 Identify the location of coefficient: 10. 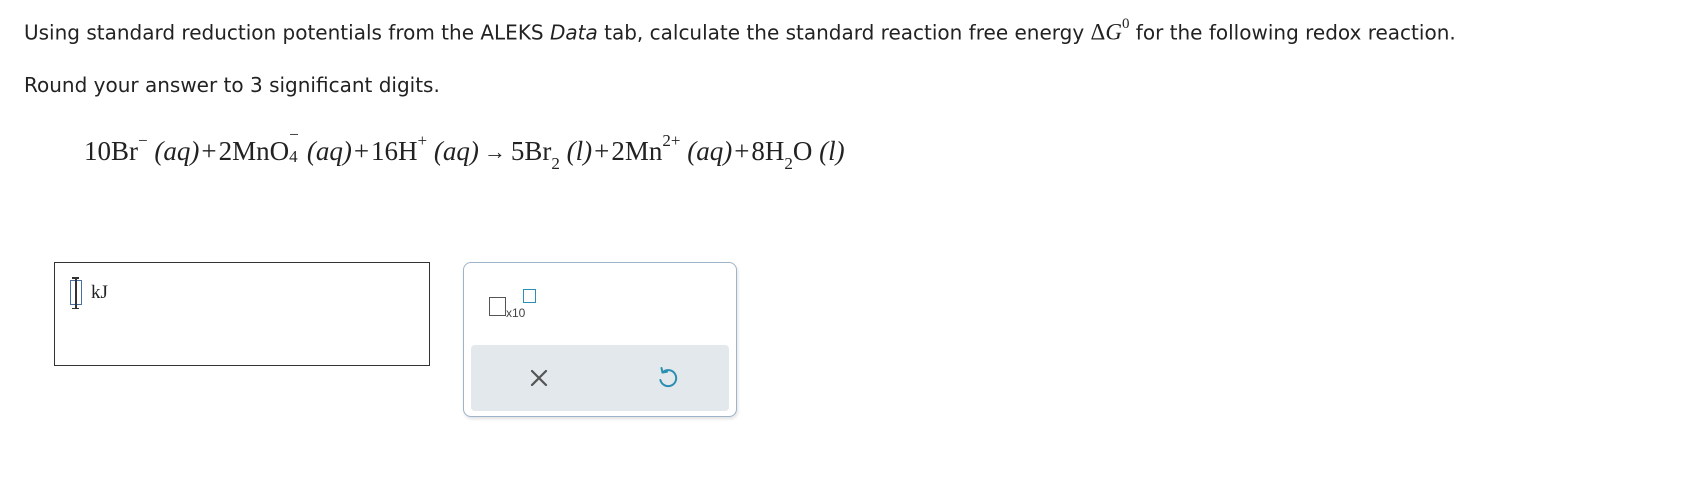
(97, 151).